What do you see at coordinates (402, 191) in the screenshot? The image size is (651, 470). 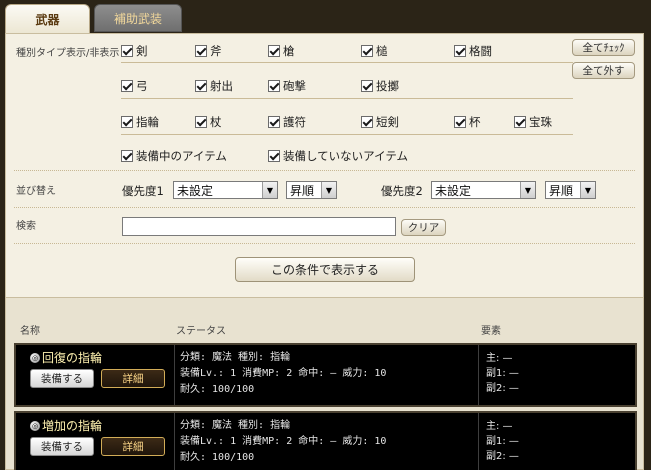 I see `priority2-label: 優先度2` at bounding box center [402, 191].